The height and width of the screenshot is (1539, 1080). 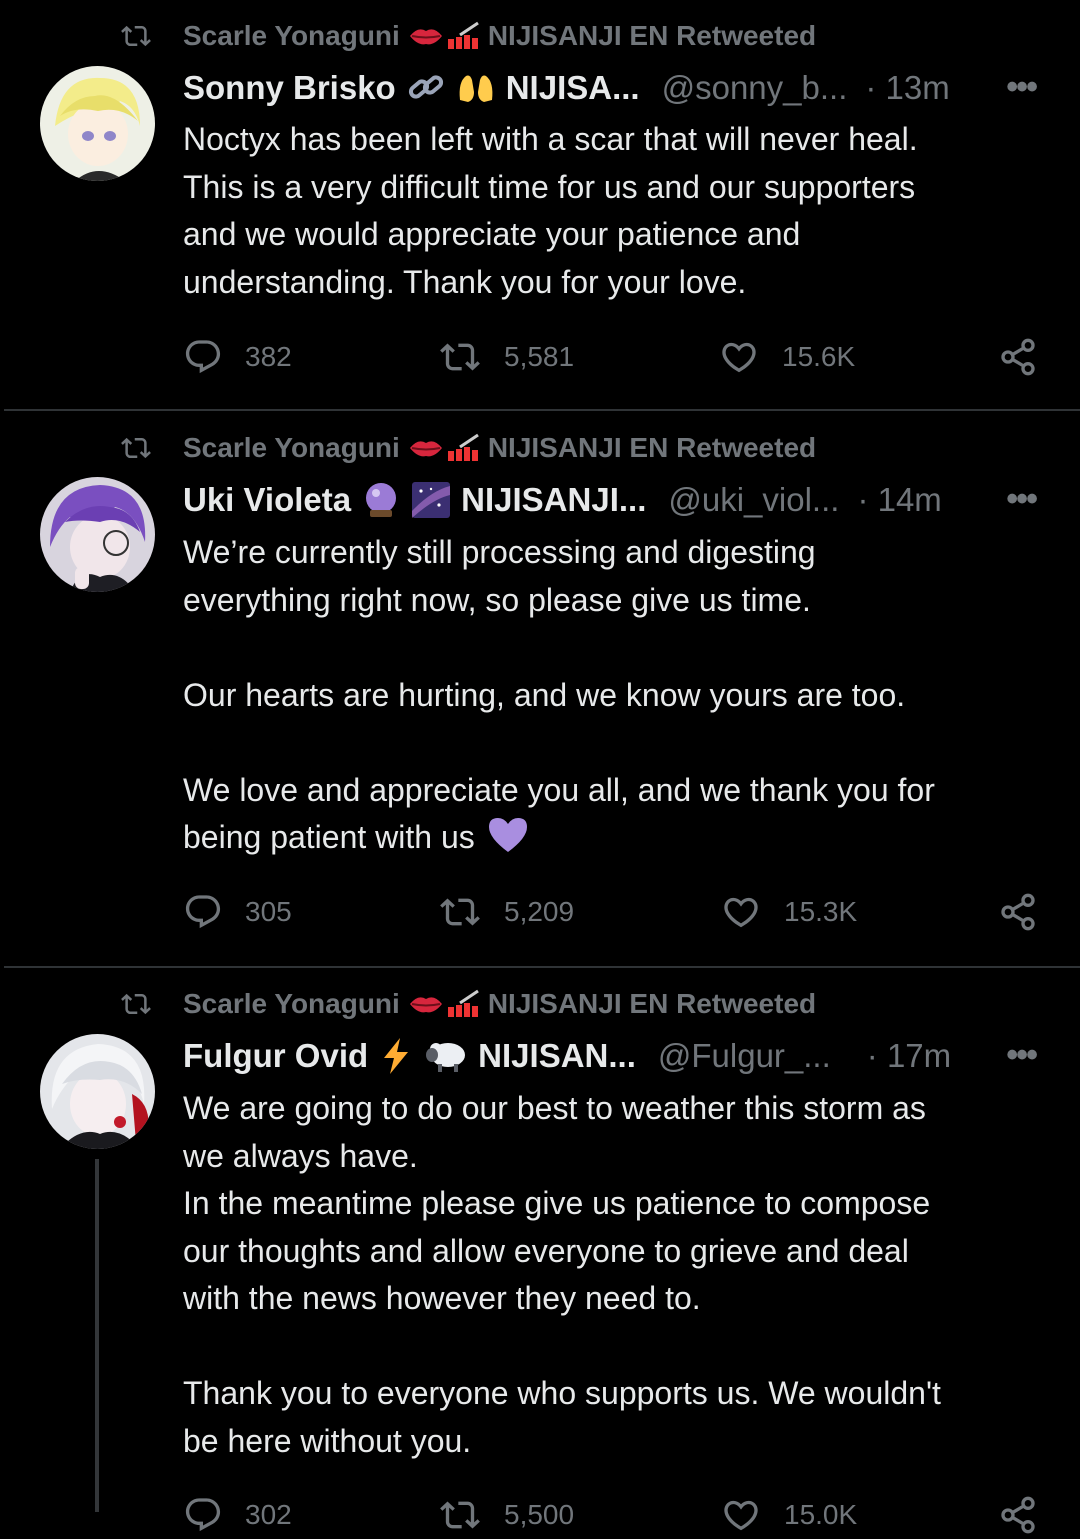 What do you see at coordinates (237, 1515) in the screenshot?
I see `reply-button: 302` at bounding box center [237, 1515].